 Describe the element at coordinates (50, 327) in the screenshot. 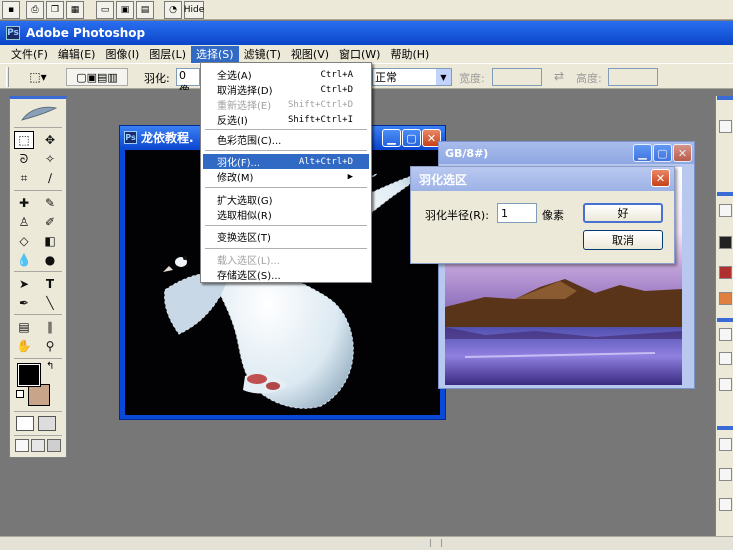

I see `eyedropper-tool-icon: ∥` at that location.